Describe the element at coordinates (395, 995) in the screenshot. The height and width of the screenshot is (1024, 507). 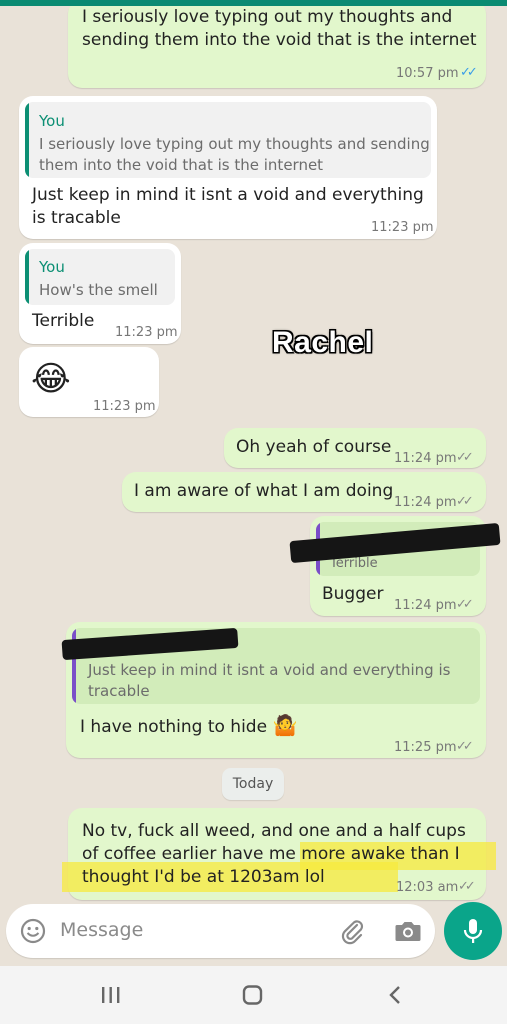
I see `back-icon` at that location.